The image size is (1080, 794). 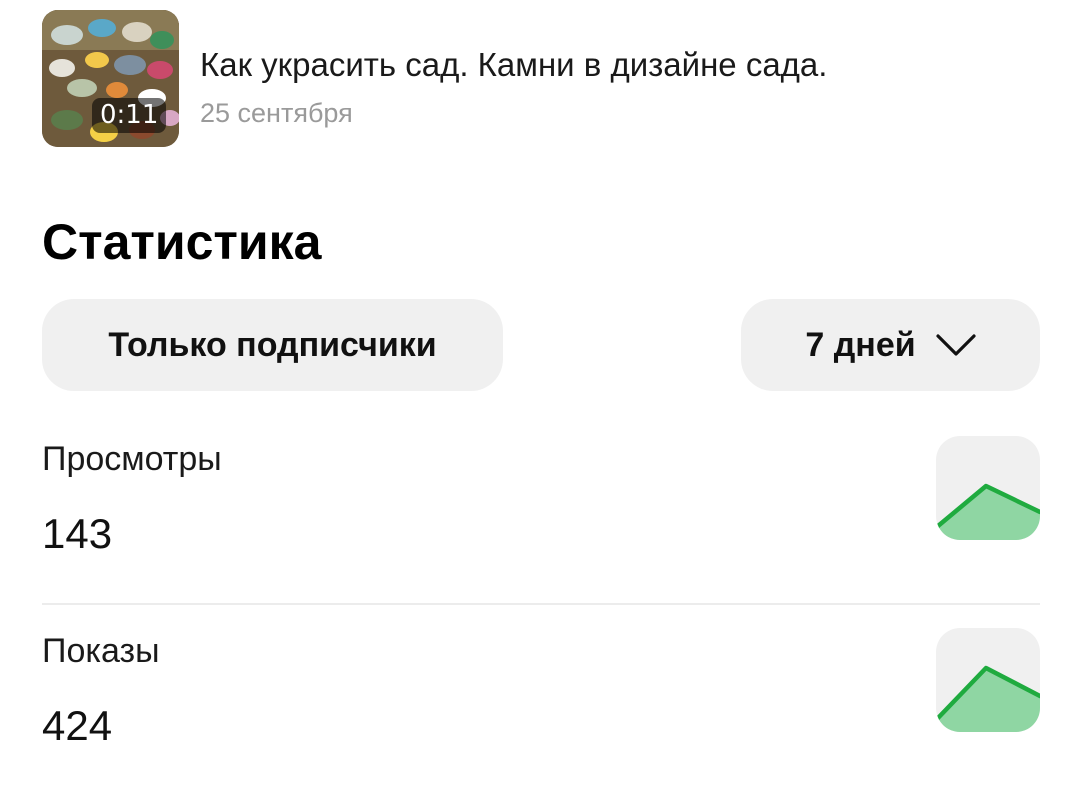 What do you see at coordinates (541, 688) in the screenshot?
I see `impressions-metric-row: Показы 424` at bounding box center [541, 688].